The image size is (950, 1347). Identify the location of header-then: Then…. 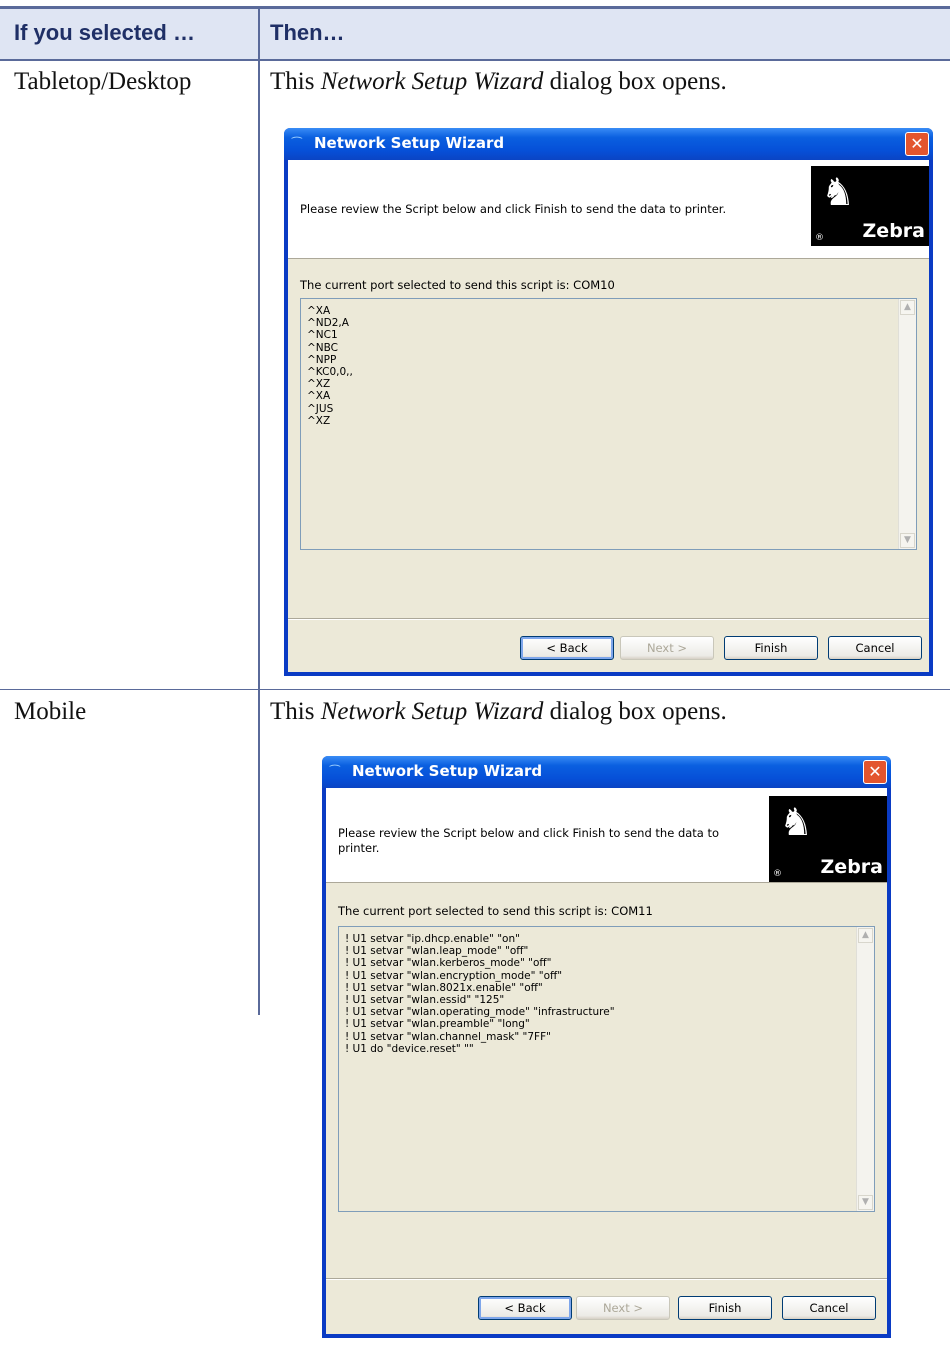
(307, 32).